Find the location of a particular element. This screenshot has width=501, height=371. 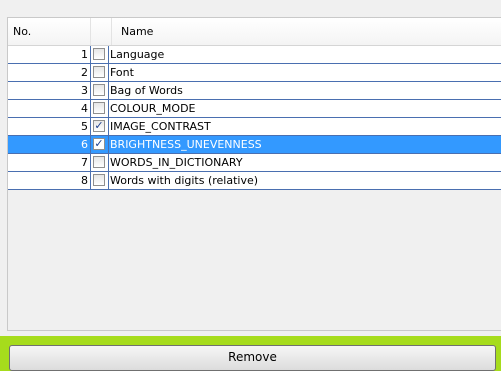

row-number: 8 is located at coordinates (49, 180).